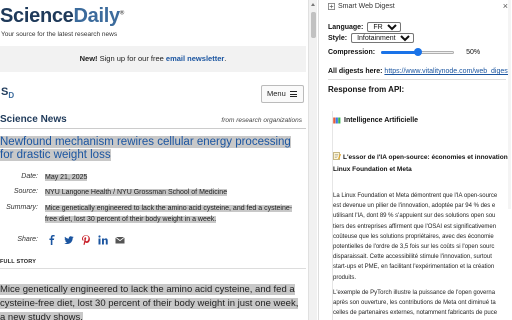 This screenshot has height=320, width=512. I want to click on section-subtitle: from research organizations, so click(261, 120).